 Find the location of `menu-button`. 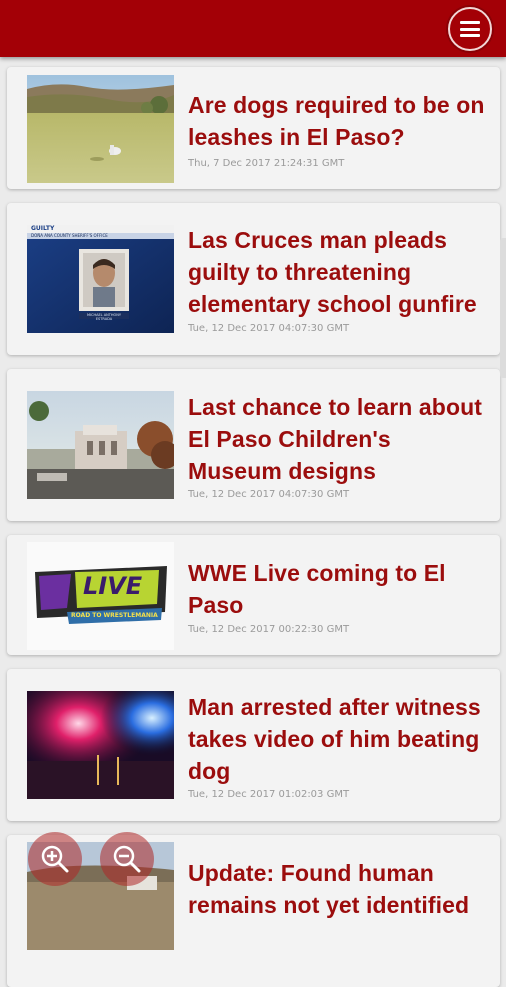

menu-button is located at coordinates (470, 29).